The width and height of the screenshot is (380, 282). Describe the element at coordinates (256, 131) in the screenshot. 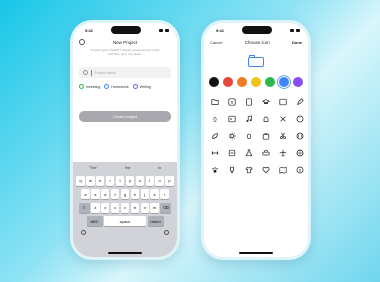

I see `icon-grid: $ {} $` at that location.